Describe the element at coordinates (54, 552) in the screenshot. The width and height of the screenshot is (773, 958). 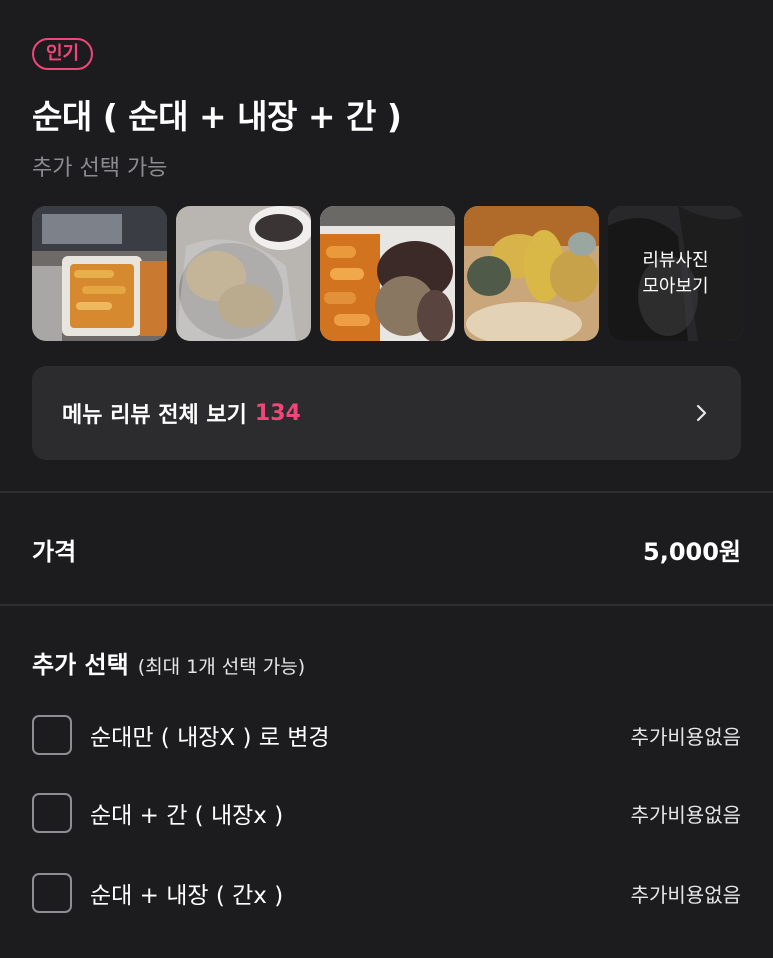
I see `price-label: 가격` at that location.